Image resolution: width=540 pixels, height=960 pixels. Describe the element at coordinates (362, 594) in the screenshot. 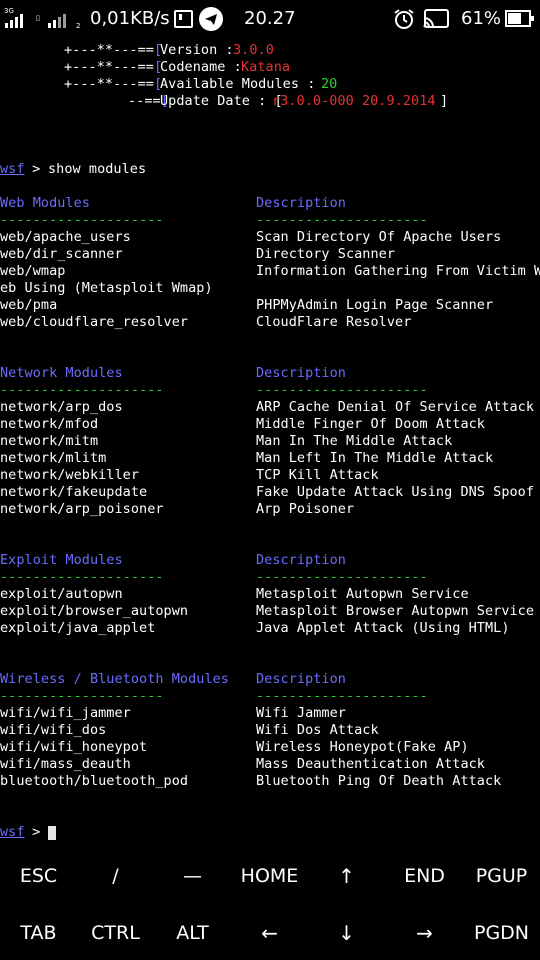

I see `module-description: Metasploit Autopwn Service` at that location.